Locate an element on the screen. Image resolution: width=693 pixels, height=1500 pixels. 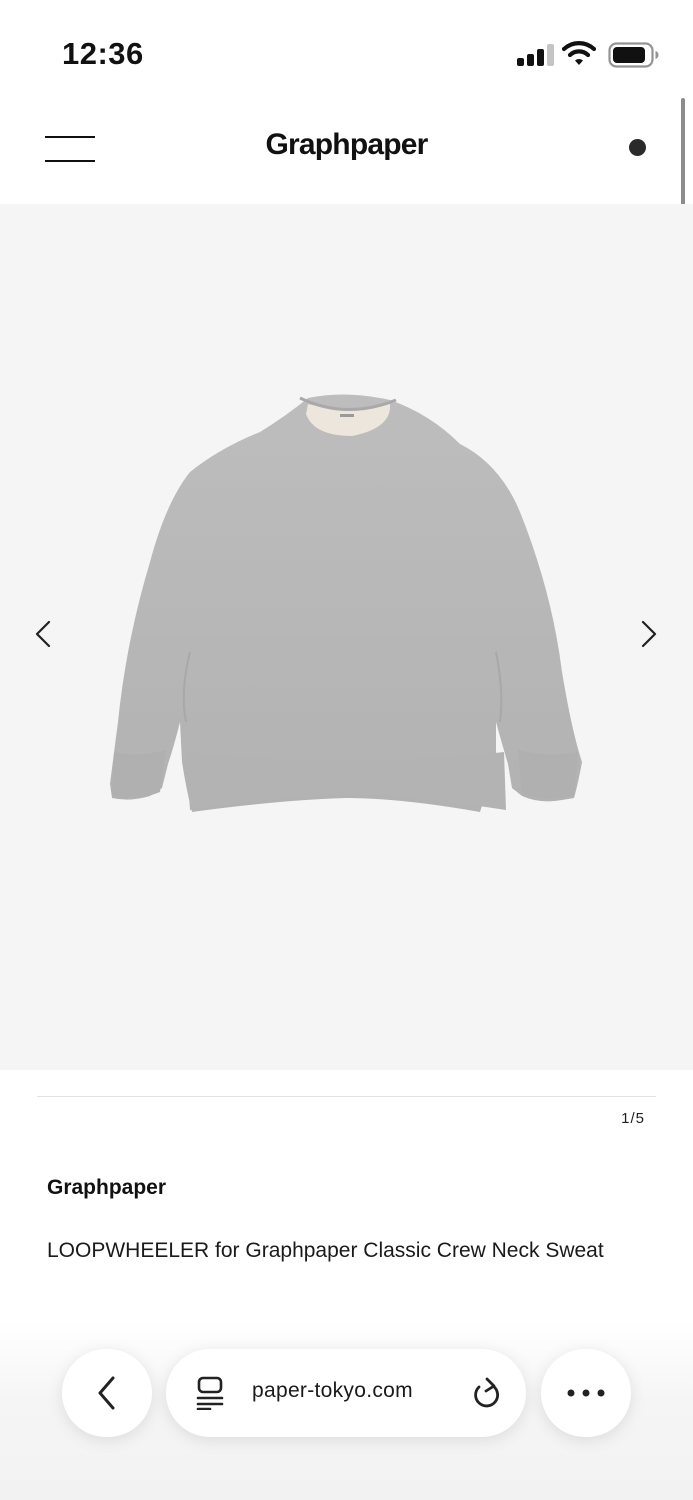
status-time: 12:36 is located at coordinates (103, 53).